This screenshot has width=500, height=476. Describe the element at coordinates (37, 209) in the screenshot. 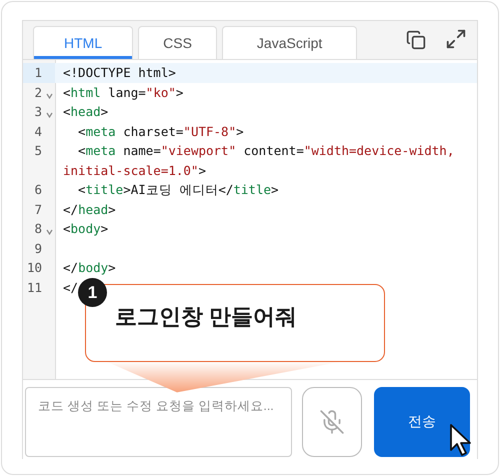

I see `line-number: 7` at that location.